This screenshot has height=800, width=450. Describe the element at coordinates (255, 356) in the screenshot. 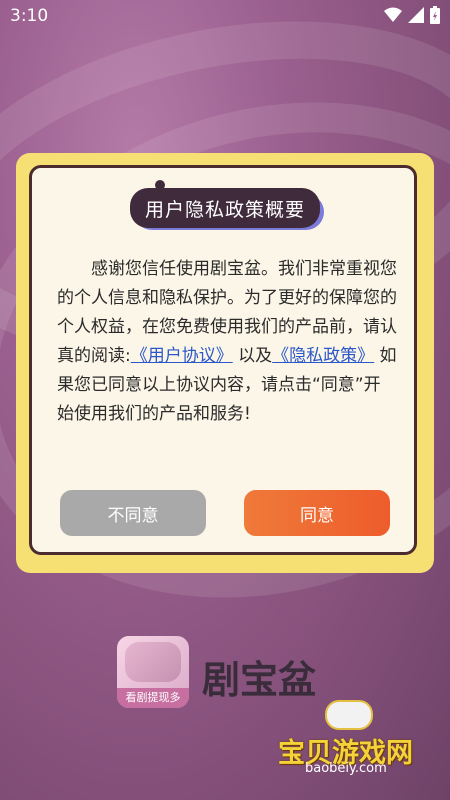

I see `dialog-body-connector: 以及` at that location.